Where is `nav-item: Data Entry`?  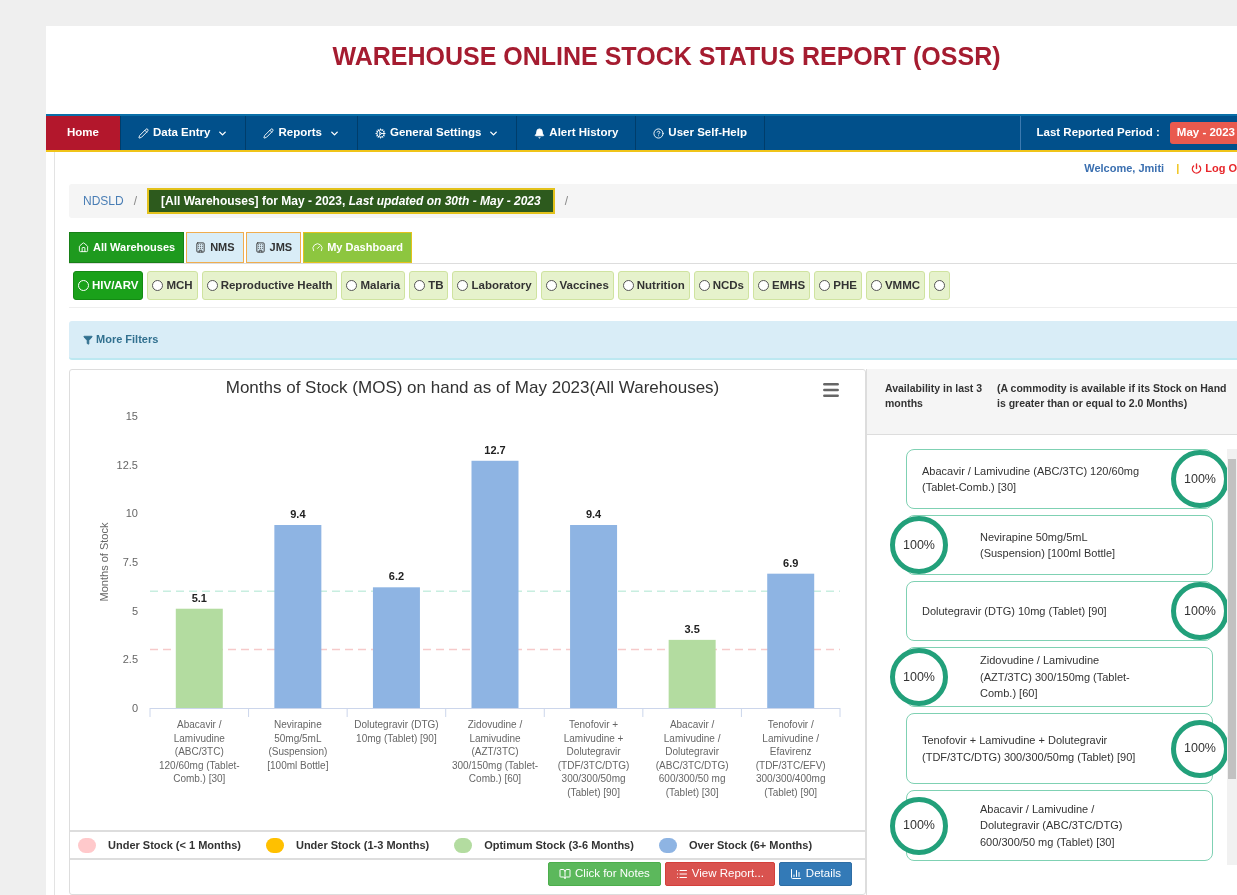
nav-item: Data Entry is located at coordinates (183, 133).